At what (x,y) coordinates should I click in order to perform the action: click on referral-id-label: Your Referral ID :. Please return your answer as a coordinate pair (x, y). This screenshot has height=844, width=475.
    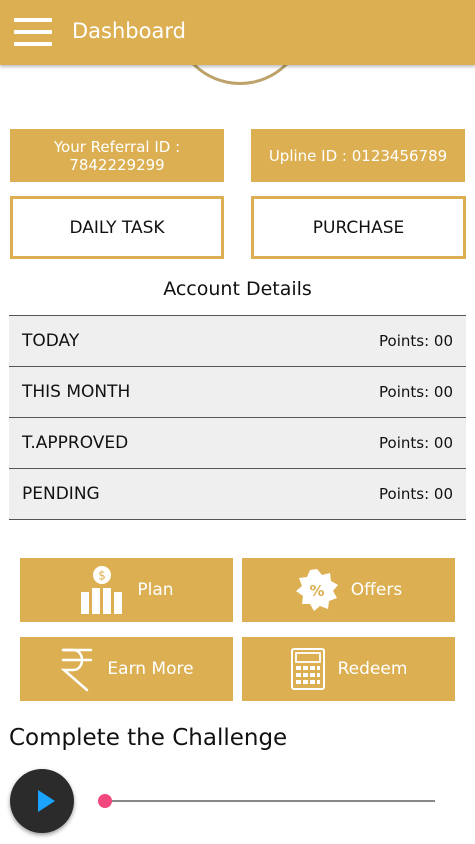
    Looking at the image, I should click on (117, 146).